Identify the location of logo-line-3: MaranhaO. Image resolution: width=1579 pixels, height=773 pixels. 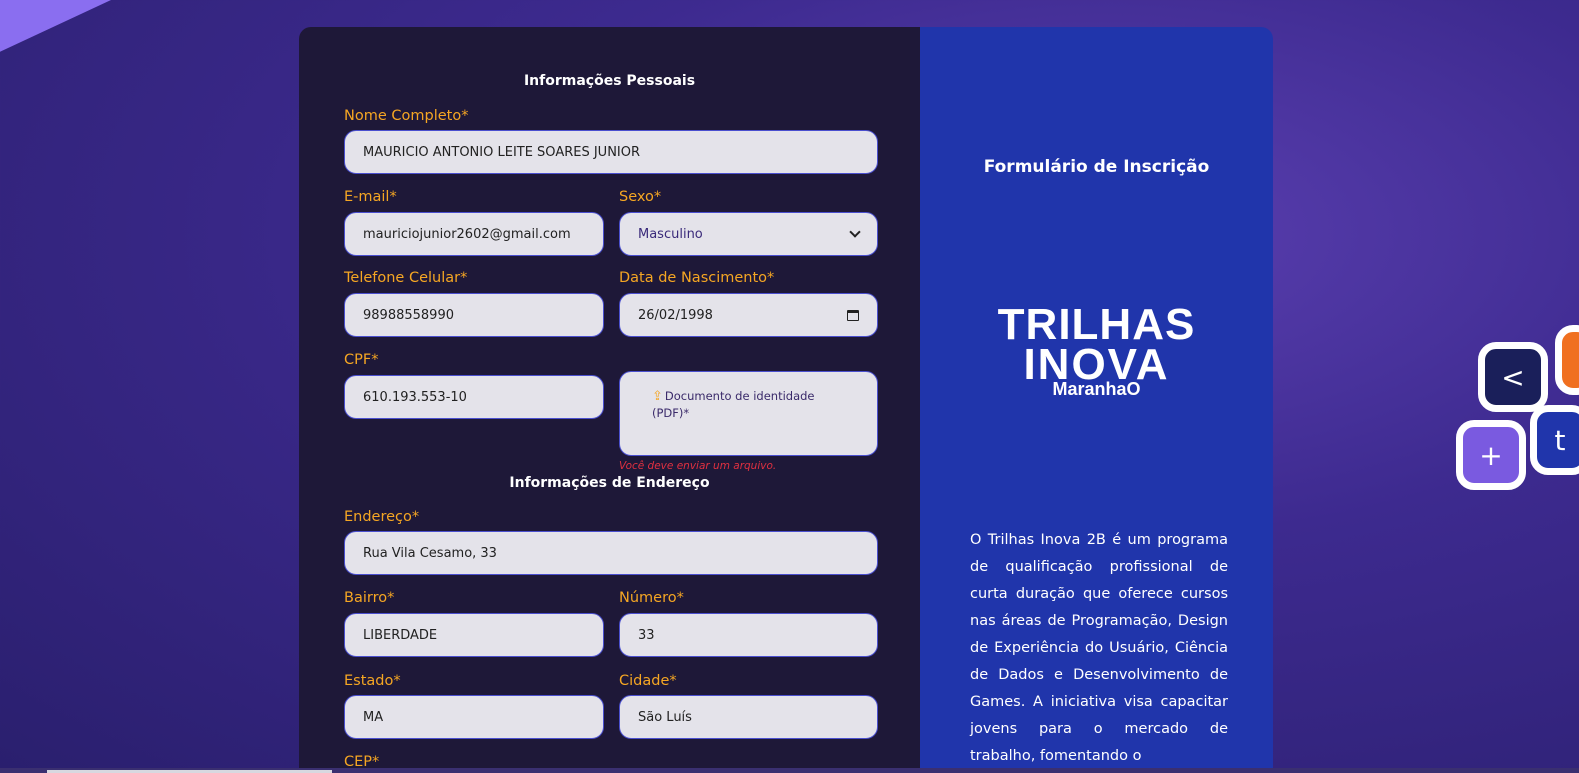
(1096, 389).